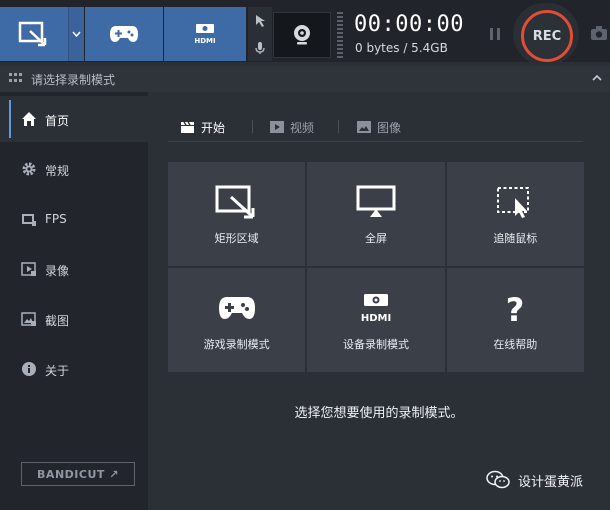 The height and width of the screenshot is (510, 610). Describe the element at coordinates (74, 169) in the screenshot. I see `sidebar-item-general: 常规` at that location.